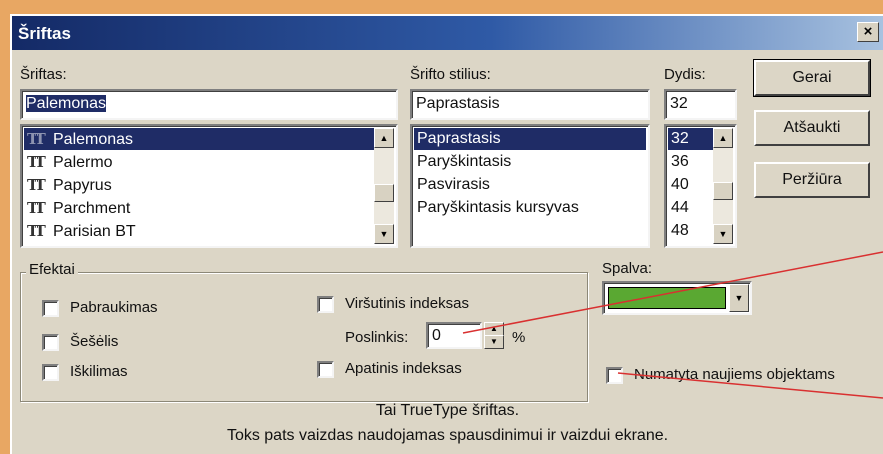  I want to click on offset-spinner: ▲ ▼, so click(494, 335).